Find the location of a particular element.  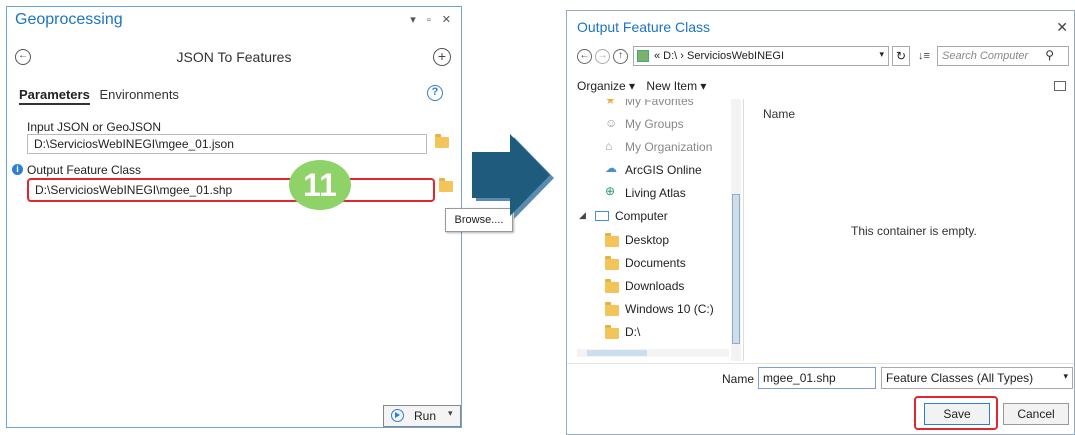

dialog-title: Output Feature Class is located at coordinates (644, 27).